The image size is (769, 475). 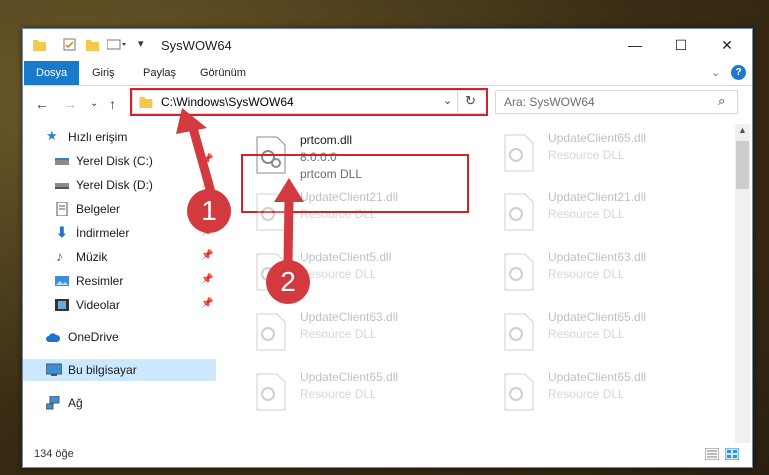 I want to click on sidebar-item-label: OneDrive, so click(x=93, y=337).